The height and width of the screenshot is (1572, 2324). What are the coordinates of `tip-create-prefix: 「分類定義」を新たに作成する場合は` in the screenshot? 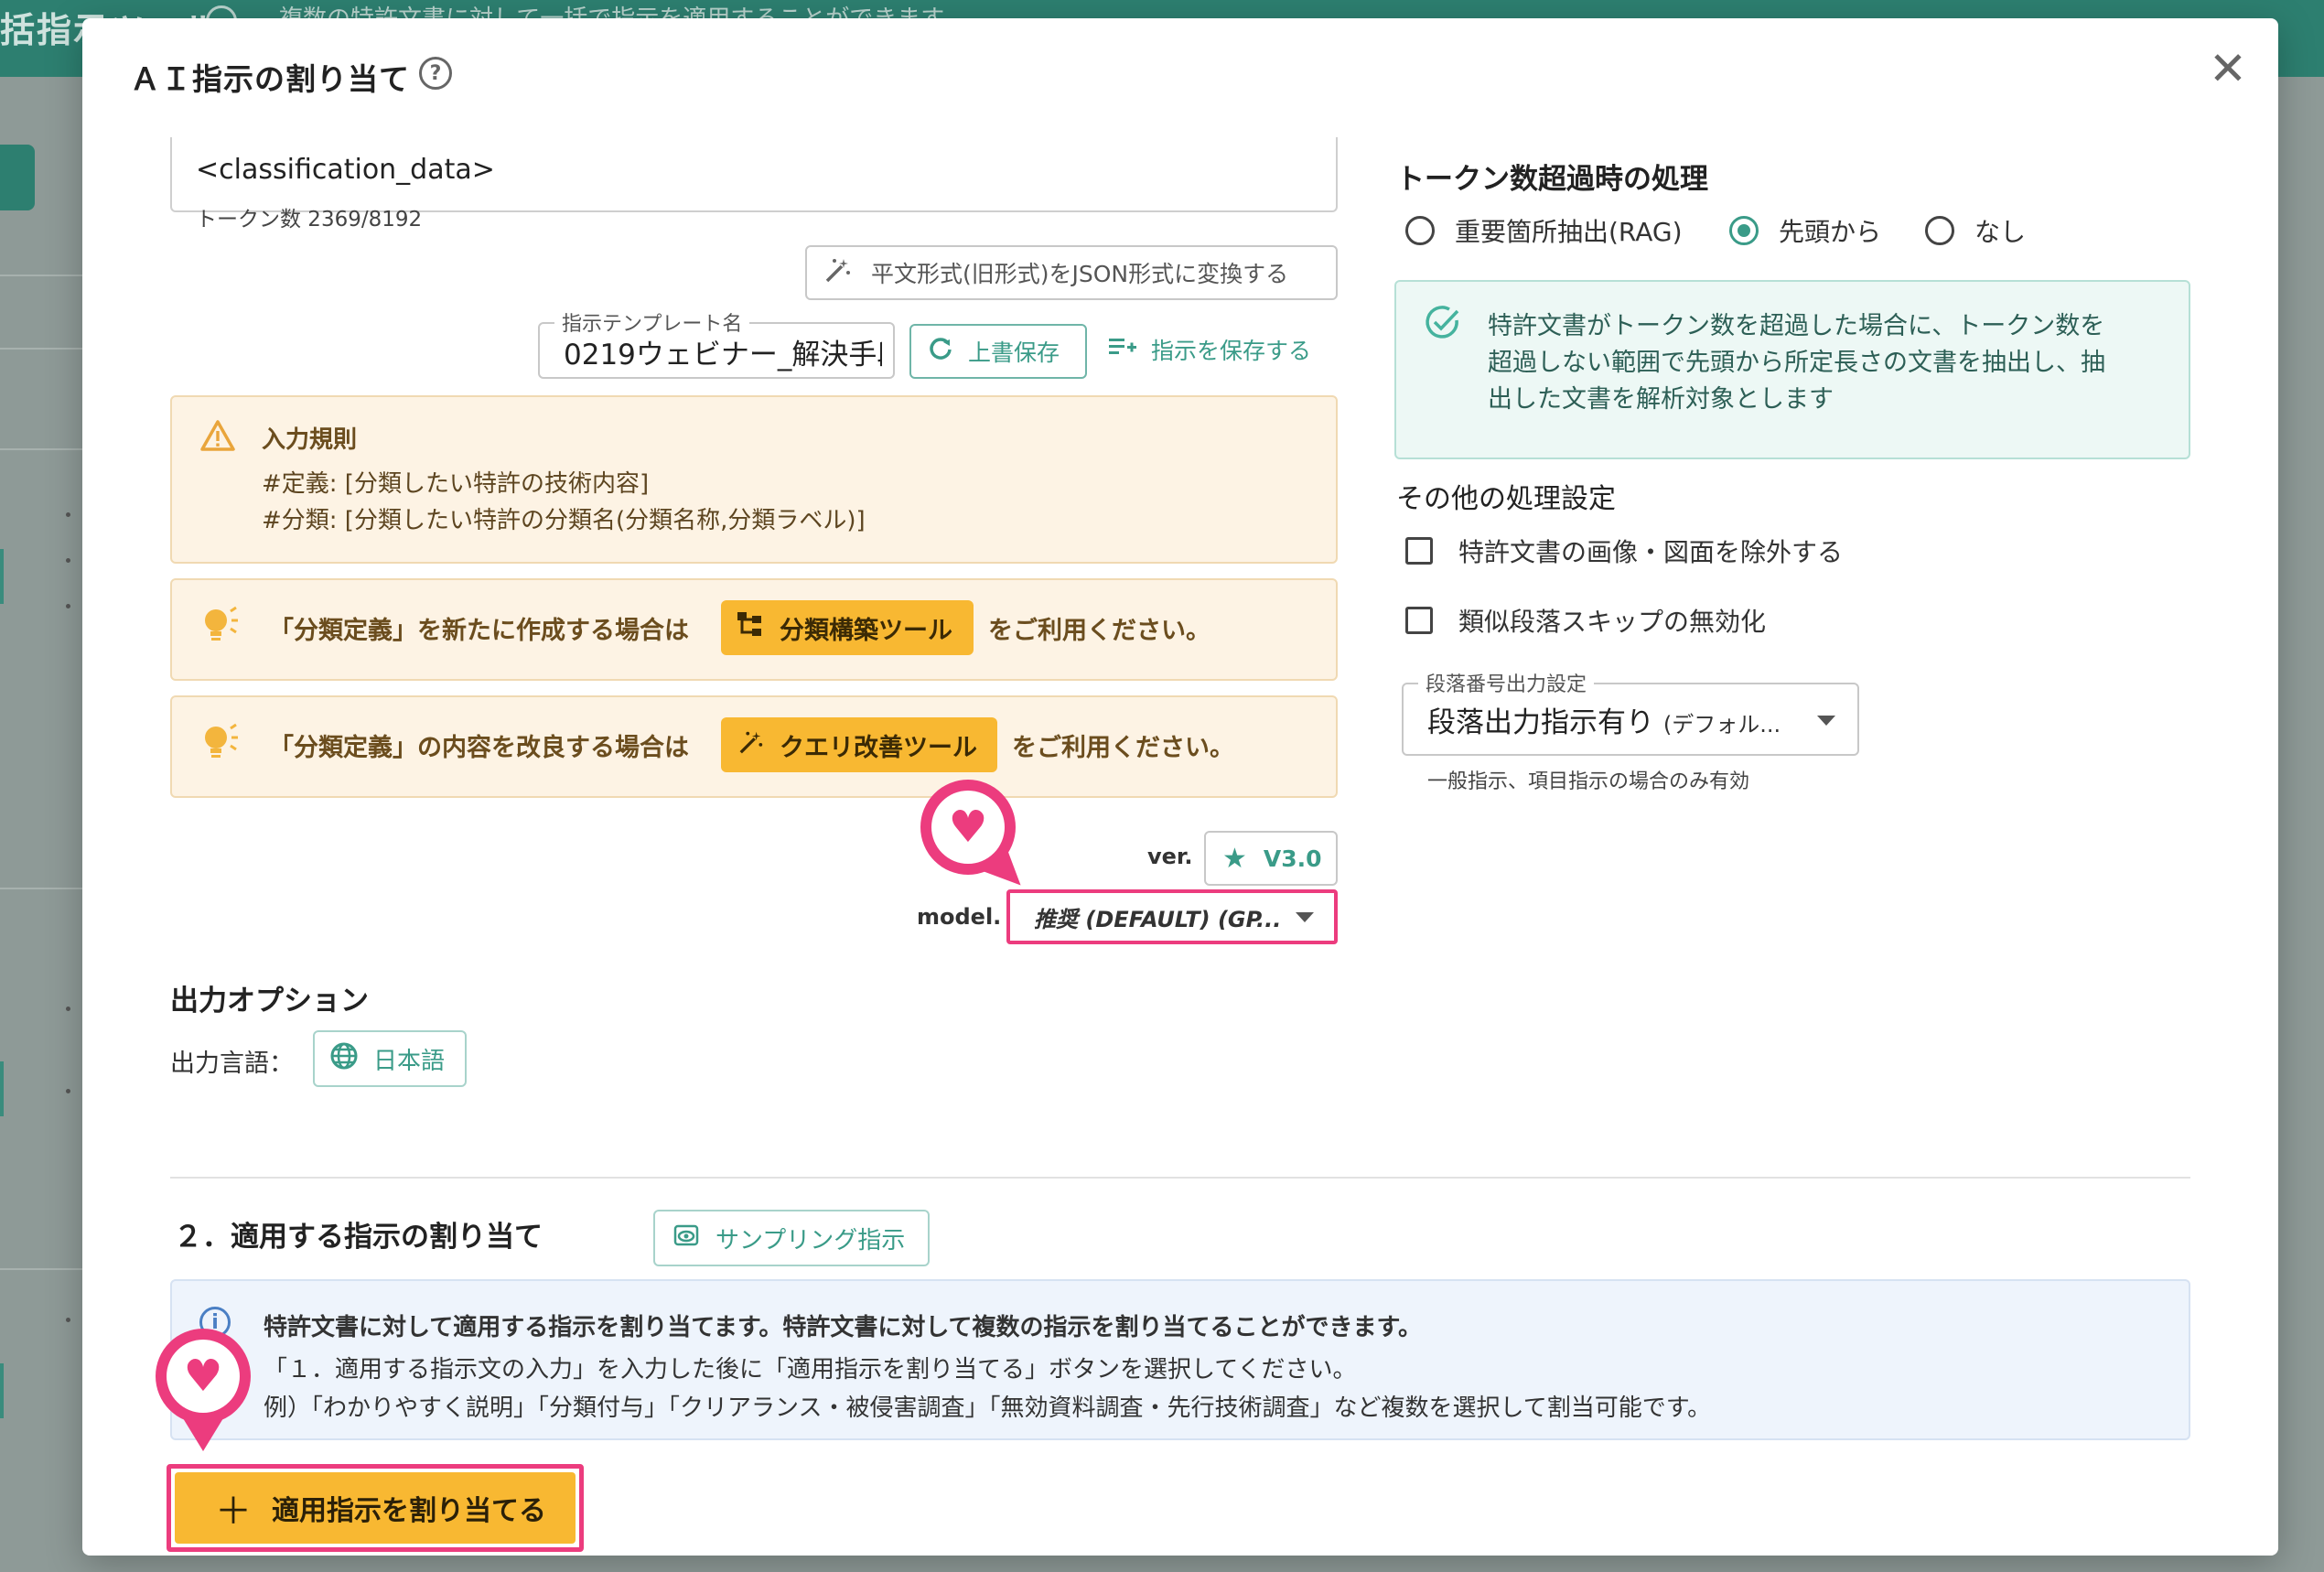 It's located at (479, 631).